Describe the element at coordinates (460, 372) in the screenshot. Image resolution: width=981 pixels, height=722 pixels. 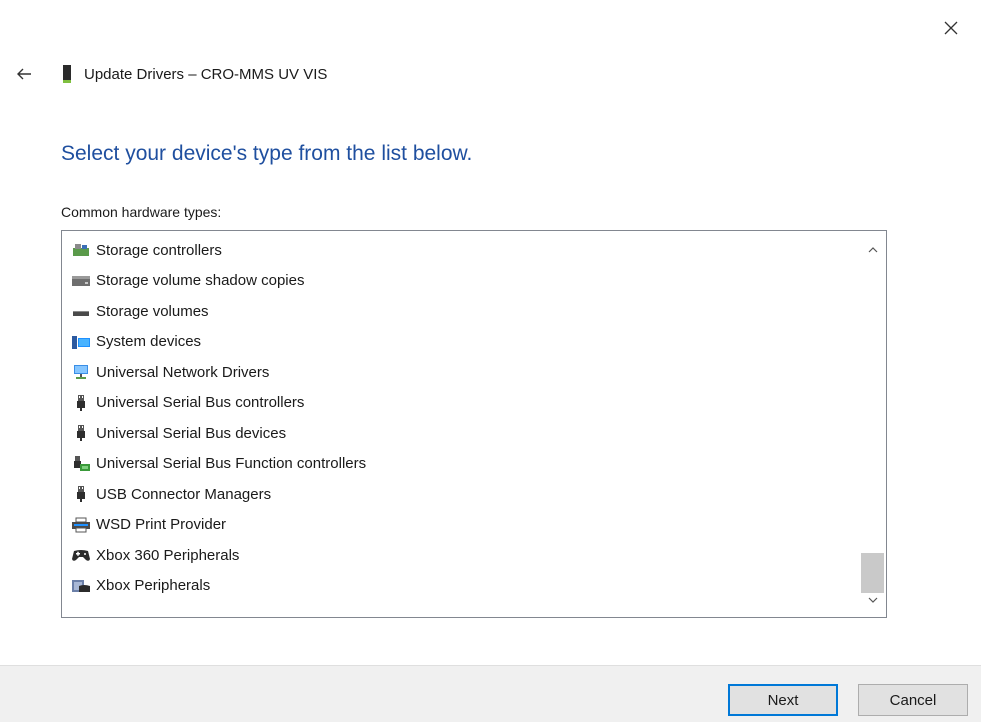
I see `list-item: Universal Network Drivers` at that location.